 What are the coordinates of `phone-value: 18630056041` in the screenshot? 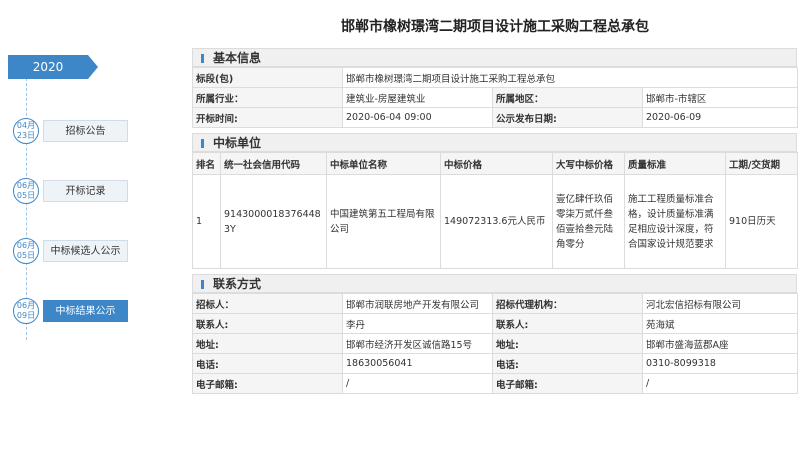 It's located at (417, 363).